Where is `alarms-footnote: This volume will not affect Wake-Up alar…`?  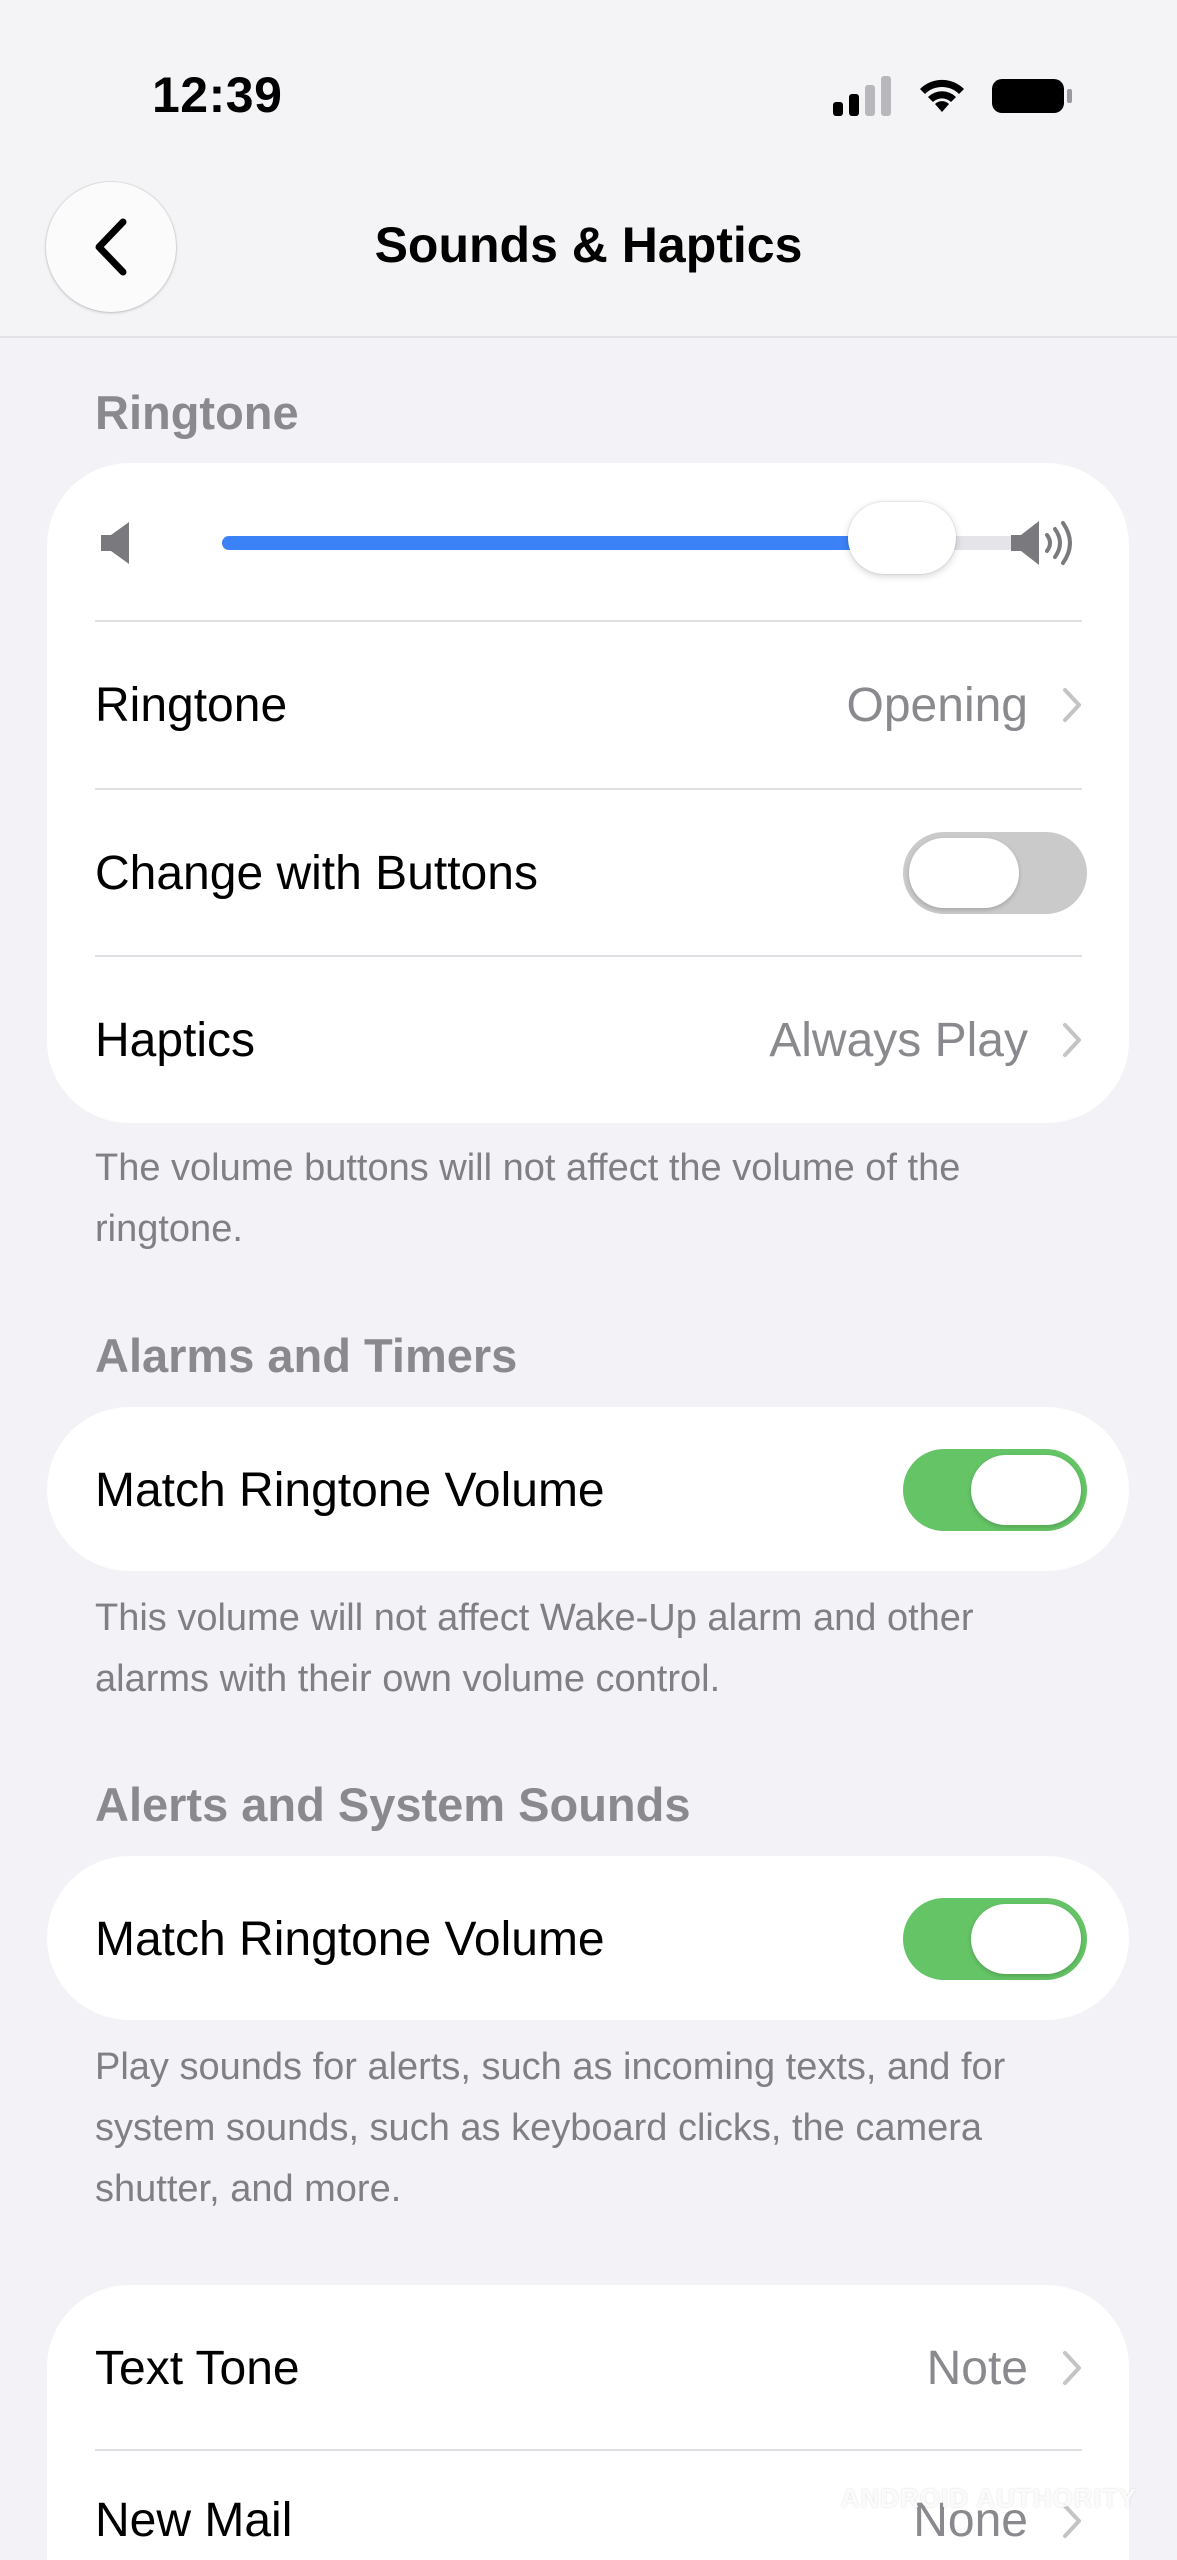
alarms-footnote: This volume will not affect Wake-Up alar… is located at coordinates (534, 1648).